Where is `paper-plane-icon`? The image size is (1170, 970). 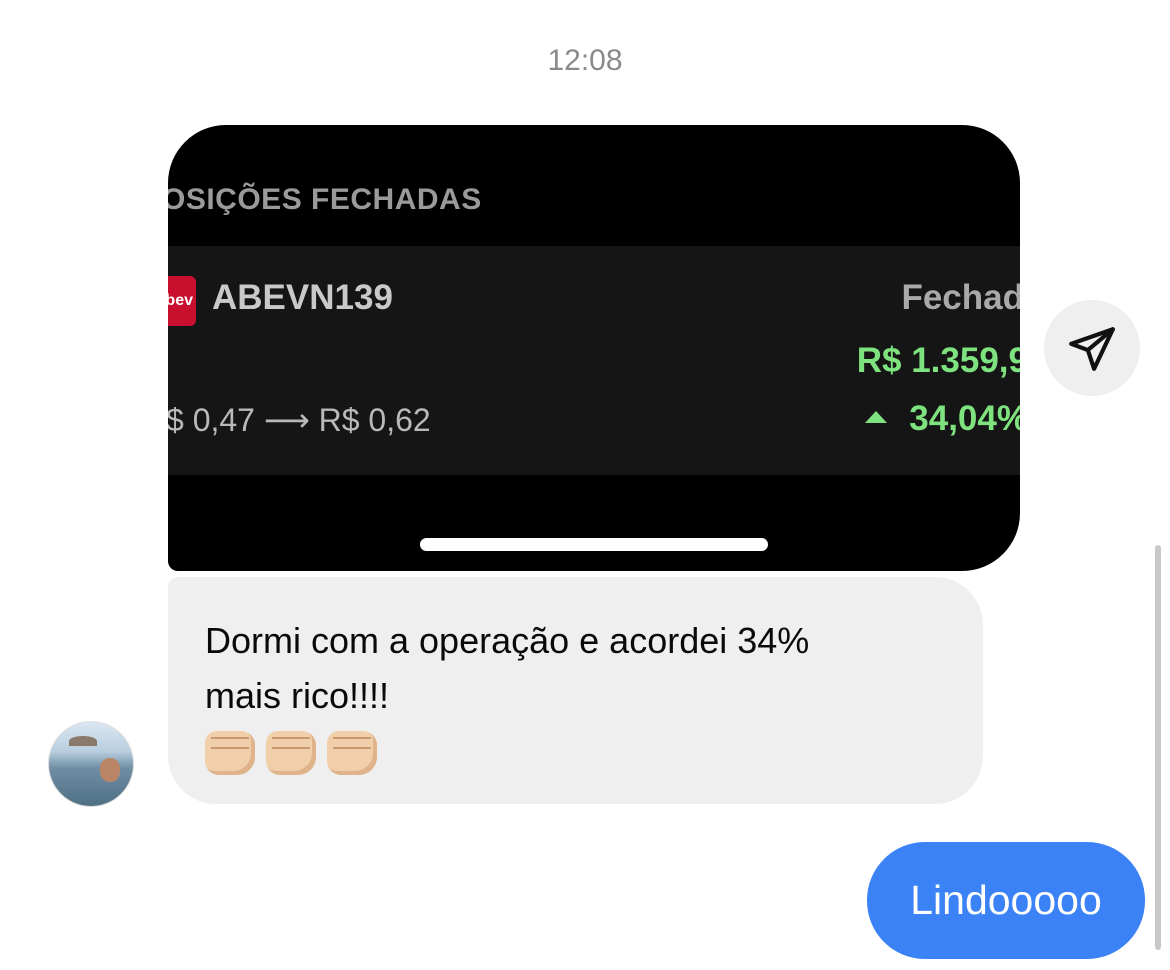 paper-plane-icon is located at coordinates (1092, 349).